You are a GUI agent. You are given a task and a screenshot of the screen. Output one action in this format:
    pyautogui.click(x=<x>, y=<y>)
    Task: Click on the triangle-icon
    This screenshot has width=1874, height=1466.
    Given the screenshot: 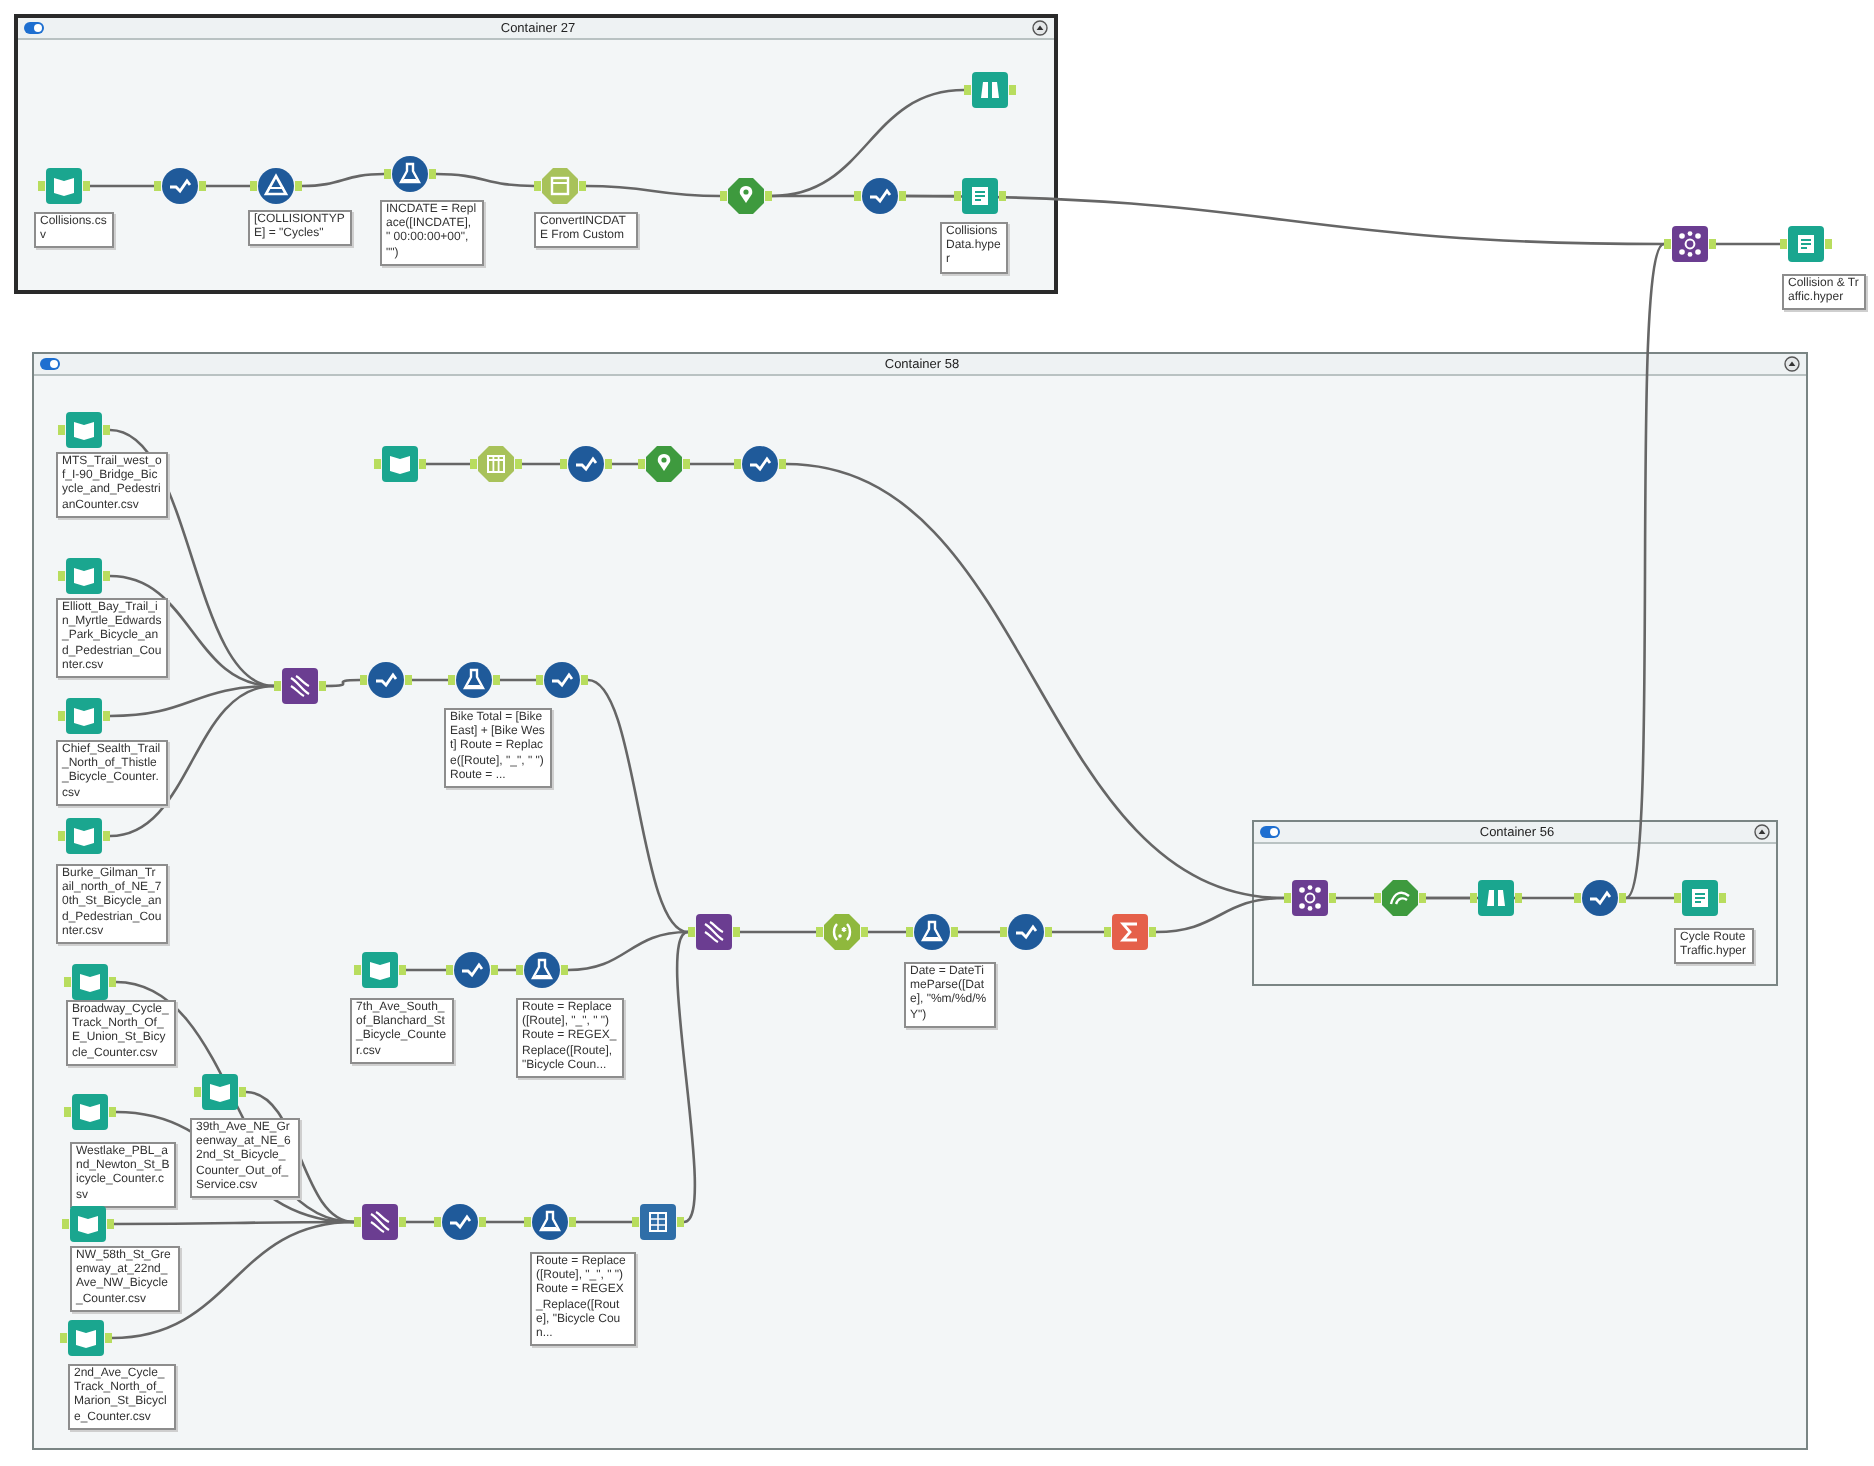 What is the action you would take?
    pyautogui.click(x=276, y=186)
    